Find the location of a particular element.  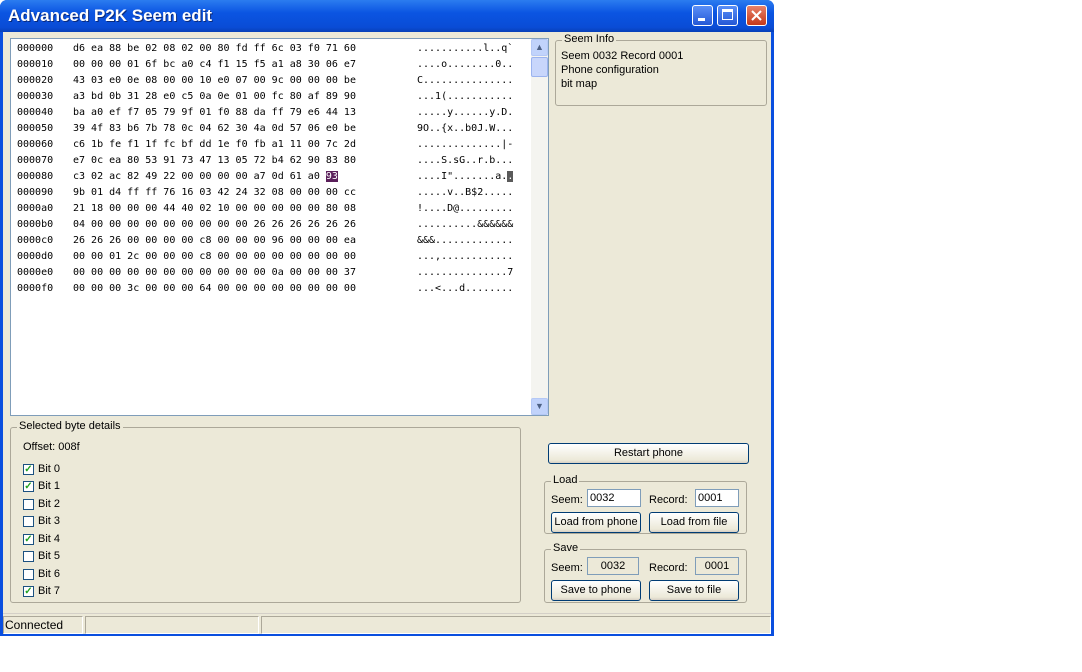

minimize-button is located at coordinates (702, 15).